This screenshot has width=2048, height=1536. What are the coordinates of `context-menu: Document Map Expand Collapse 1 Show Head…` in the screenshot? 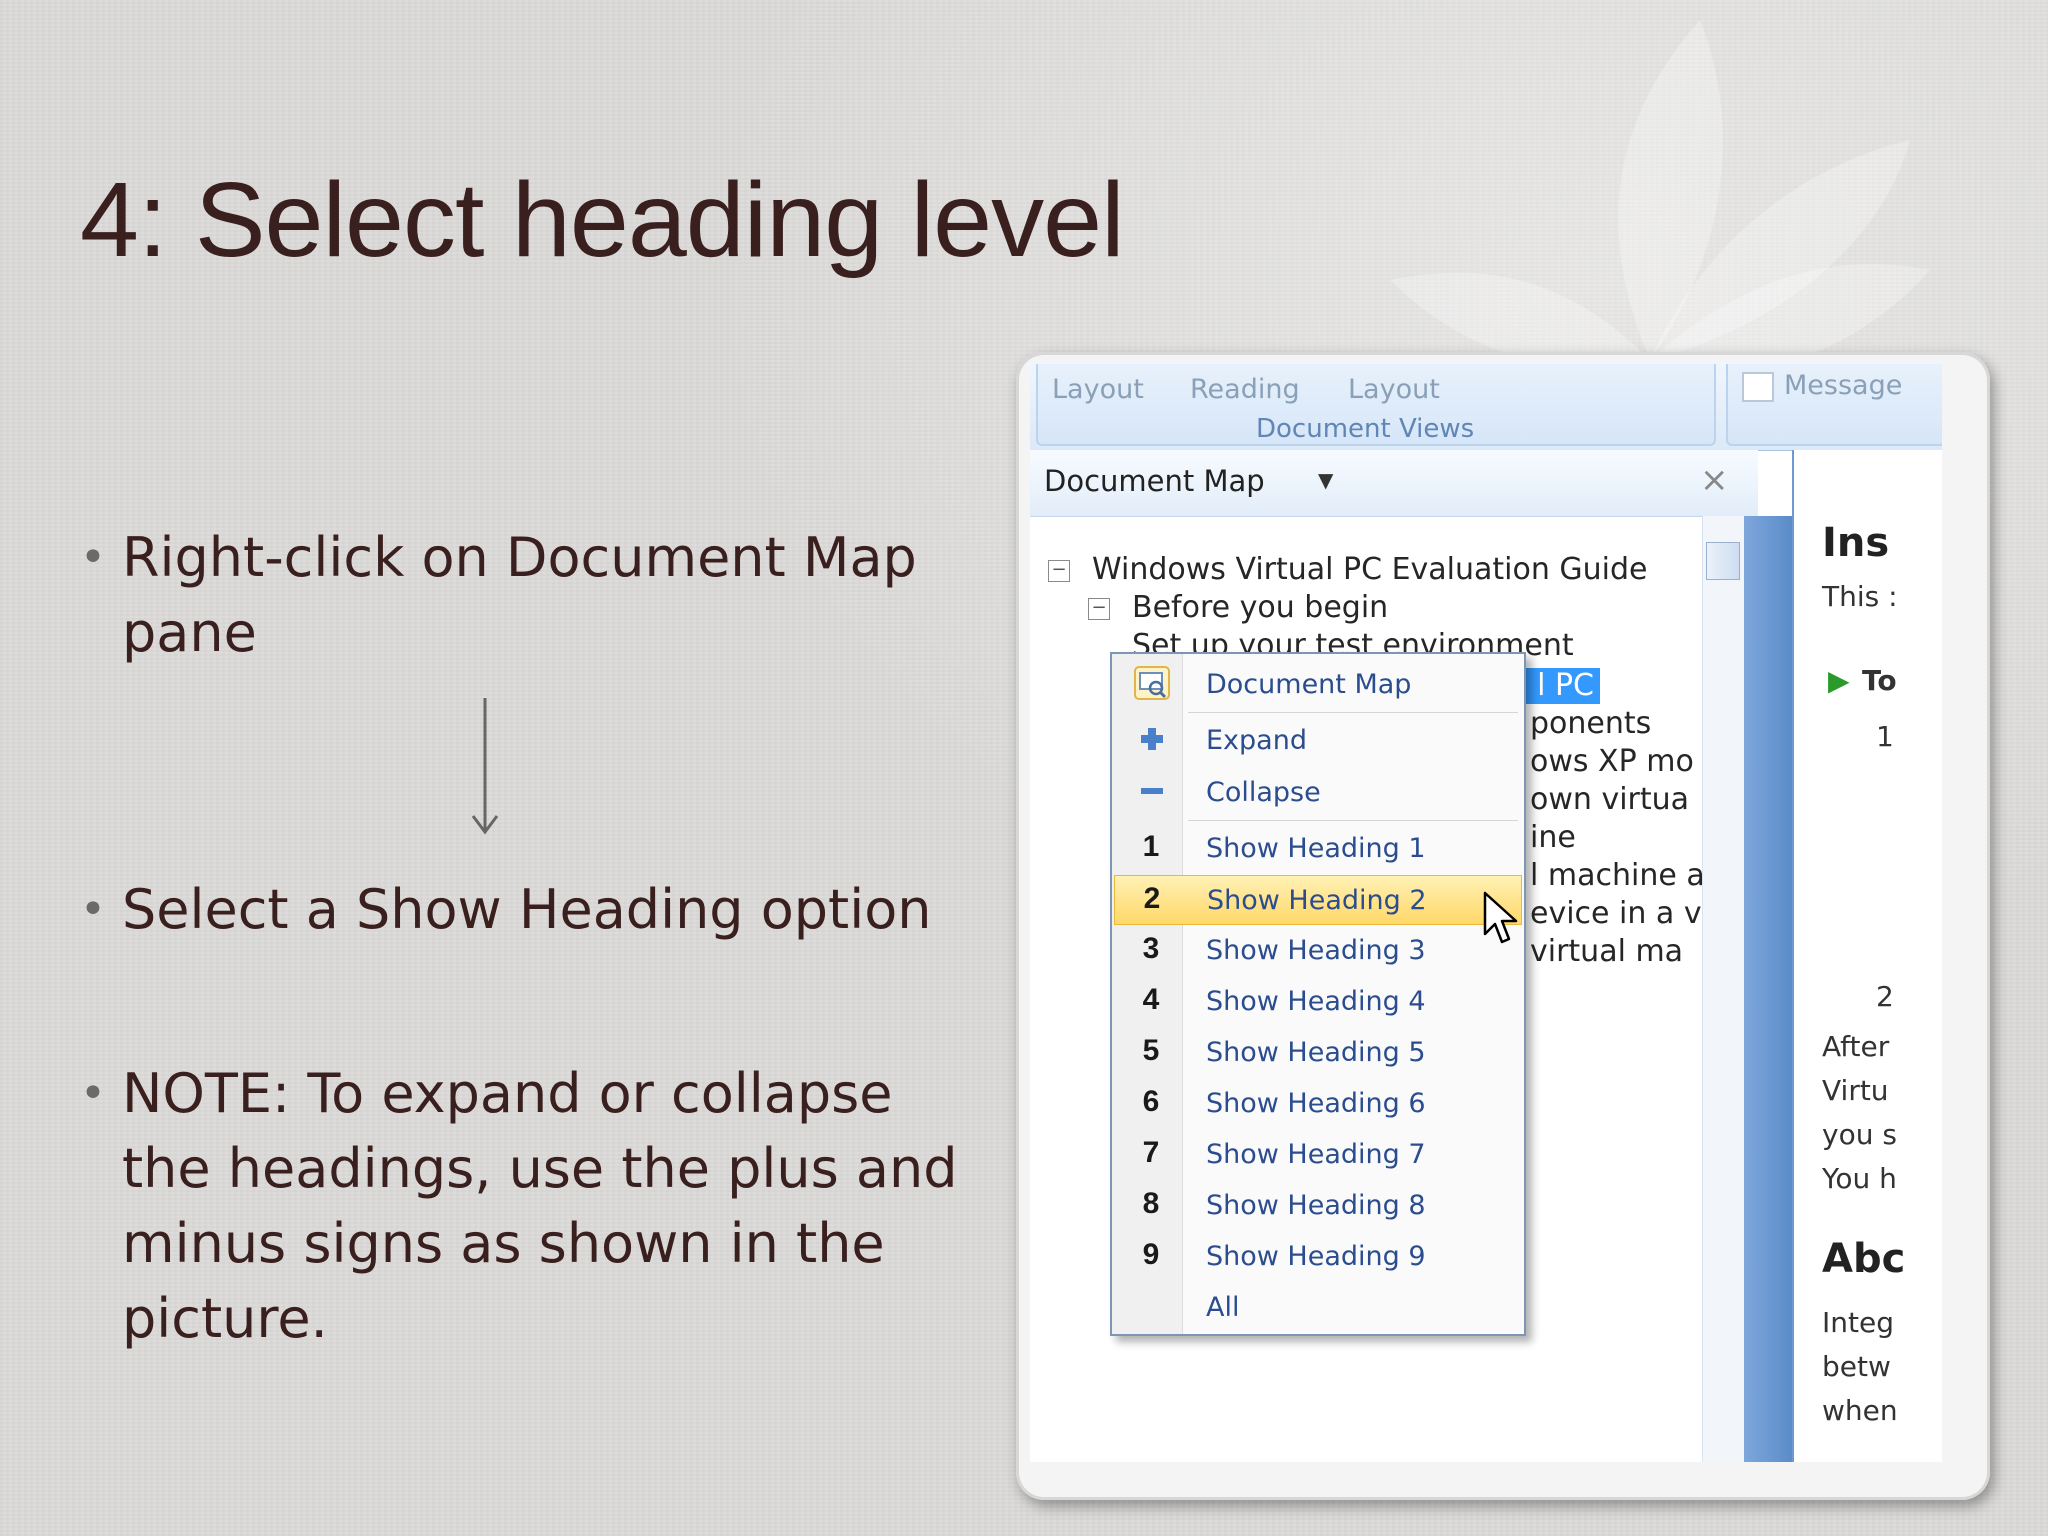 It's located at (1318, 994).